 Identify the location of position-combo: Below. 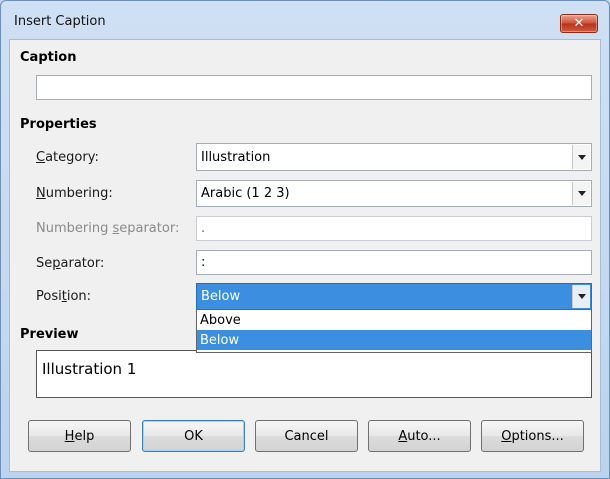
(394, 296).